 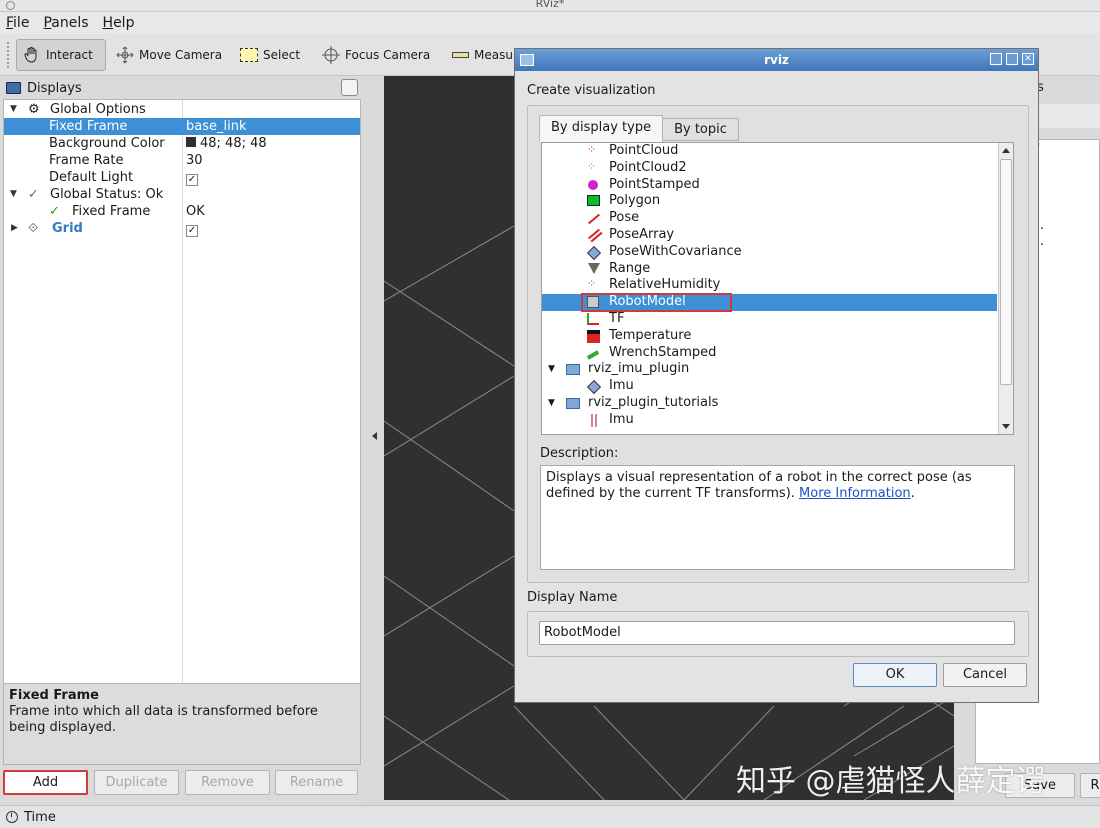 I want to click on expand-right-icon: ▶, so click(x=14, y=228).